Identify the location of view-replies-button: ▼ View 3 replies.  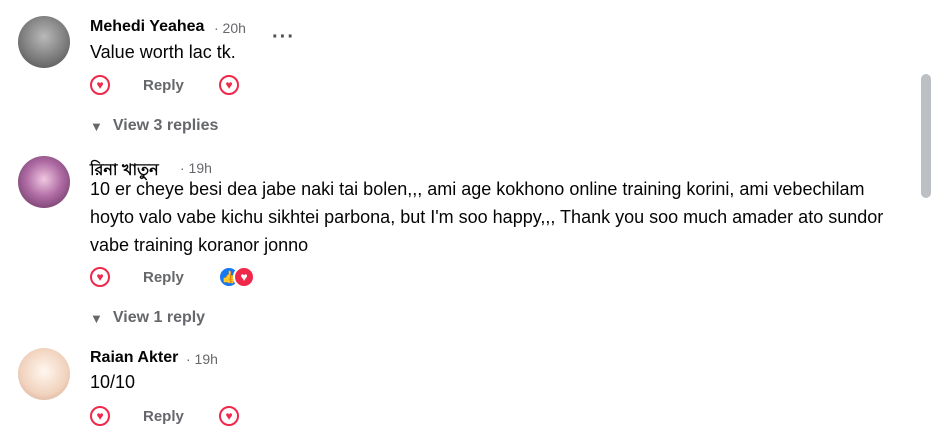
(154, 126).